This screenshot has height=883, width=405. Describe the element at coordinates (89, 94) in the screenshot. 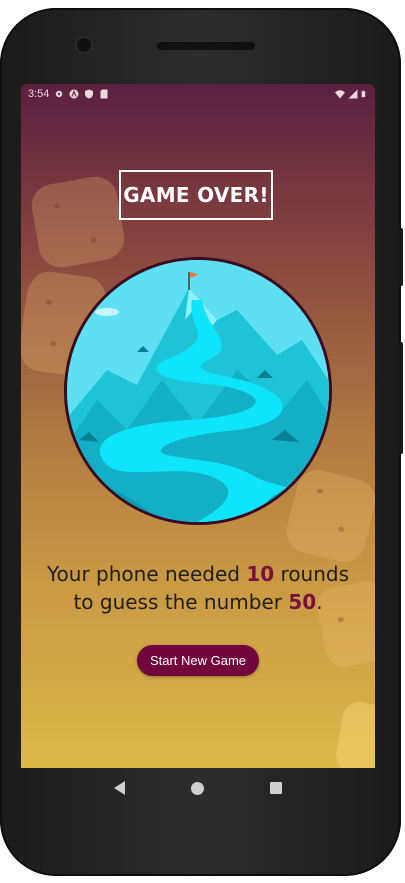

I see `shield-icon` at that location.